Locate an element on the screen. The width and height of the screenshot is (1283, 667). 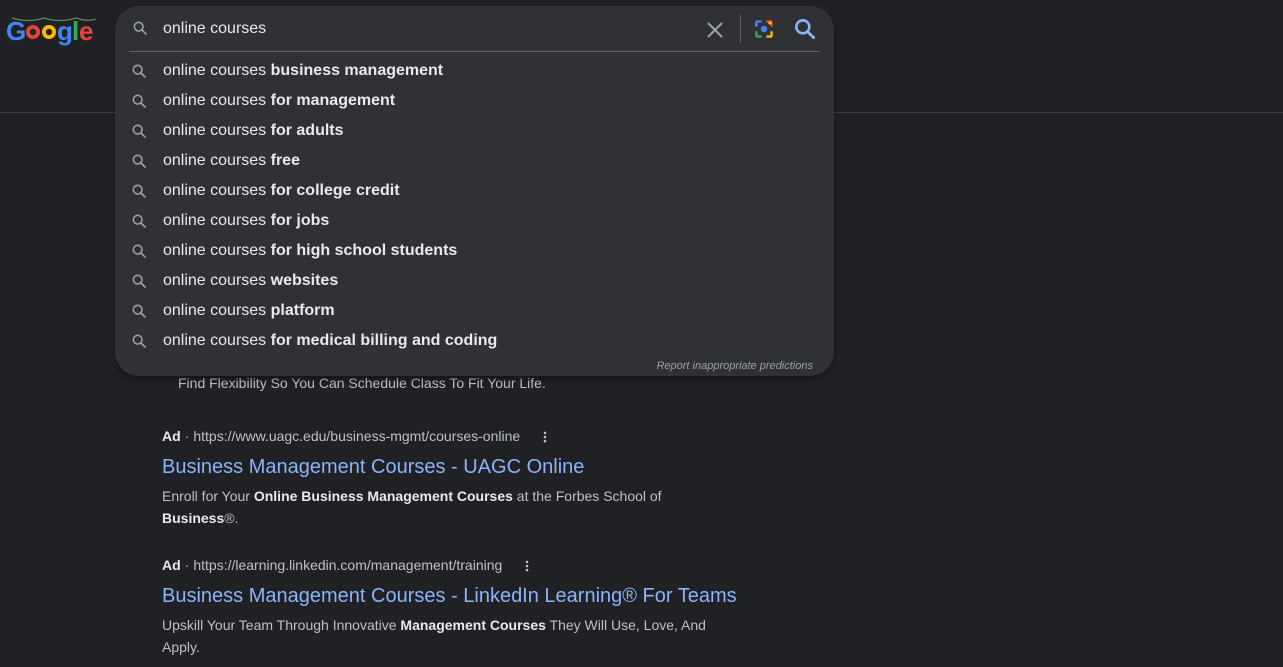
suggestion-item: online courses business management is located at coordinates (474, 71).